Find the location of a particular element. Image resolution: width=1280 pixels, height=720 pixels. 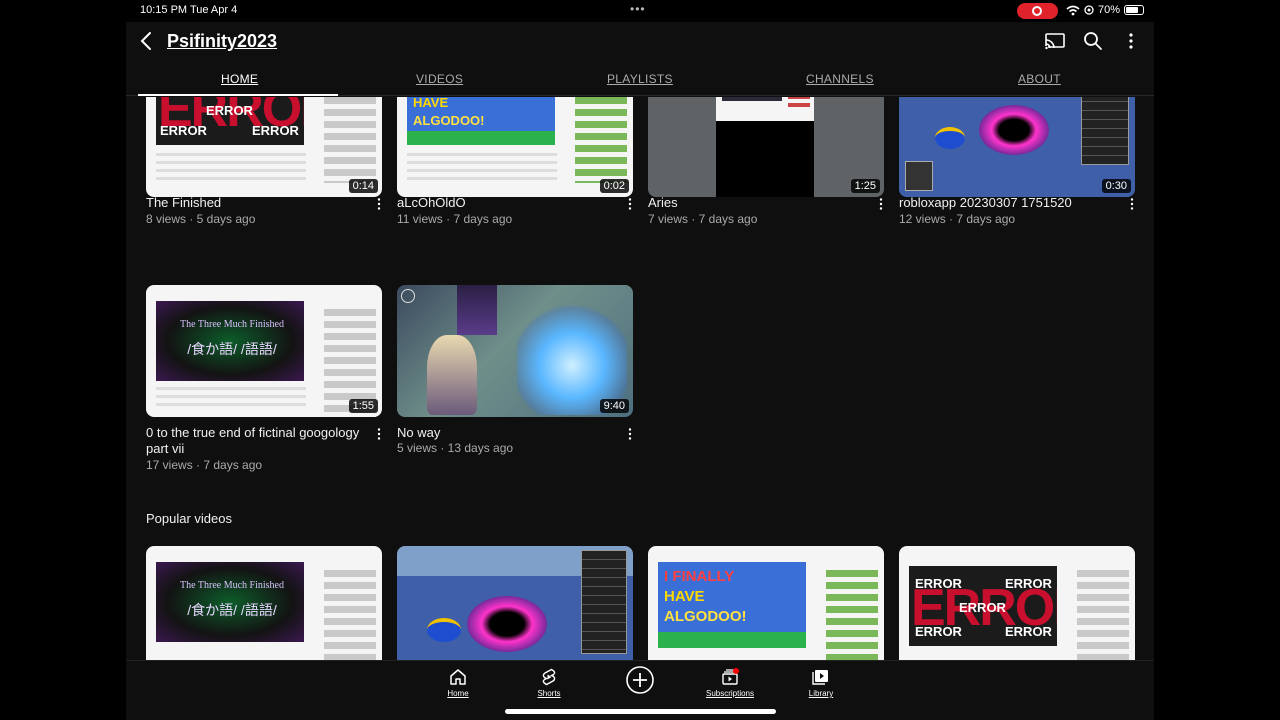

video-thumbnail is located at coordinates (515, 603).